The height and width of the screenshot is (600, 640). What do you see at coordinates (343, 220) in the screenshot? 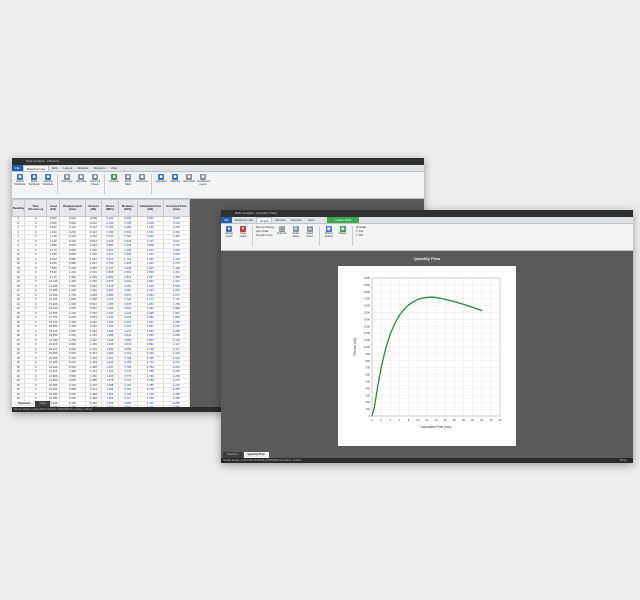
I see `menu-item-graph-tools: Graph Tools` at bounding box center [343, 220].